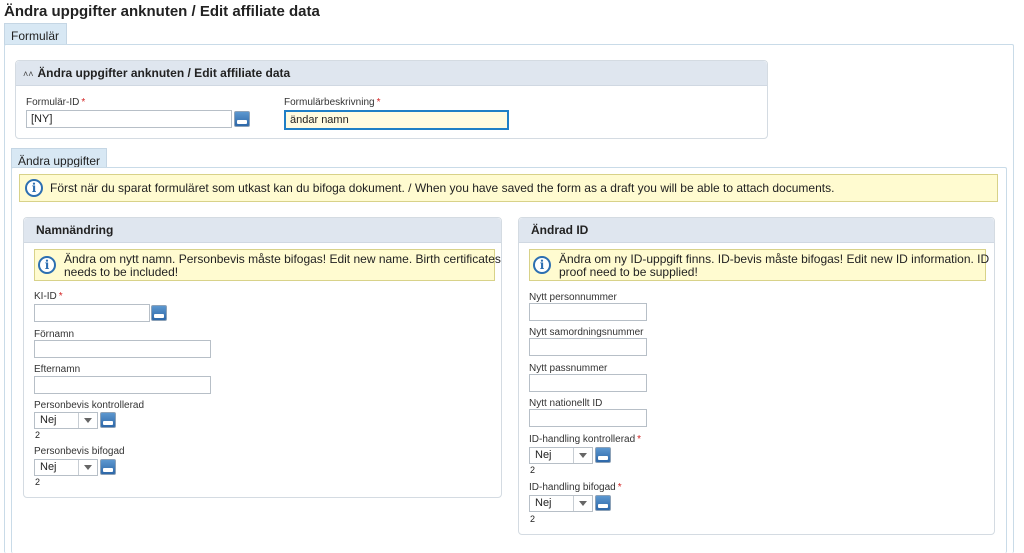 This screenshot has width=1024, height=553. Describe the element at coordinates (75, 230) in the screenshot. I see `name-change-title: Namnändring` at that location.